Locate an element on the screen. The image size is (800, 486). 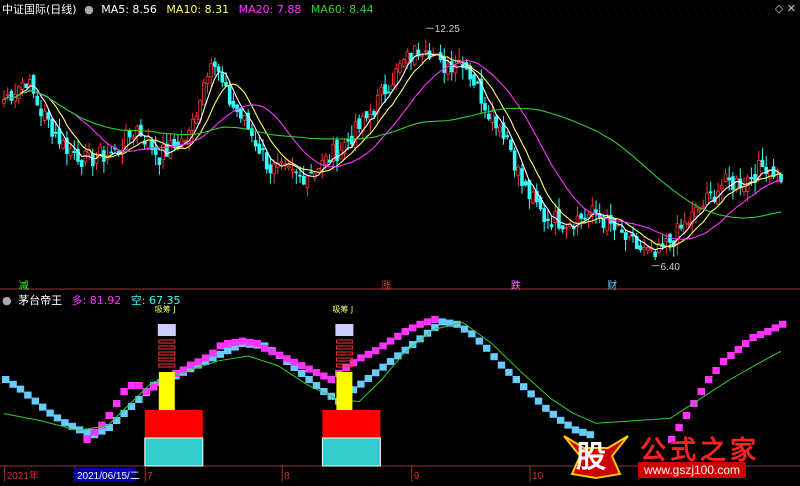
close-icon: ✕ is located at coordinates (791, 8).